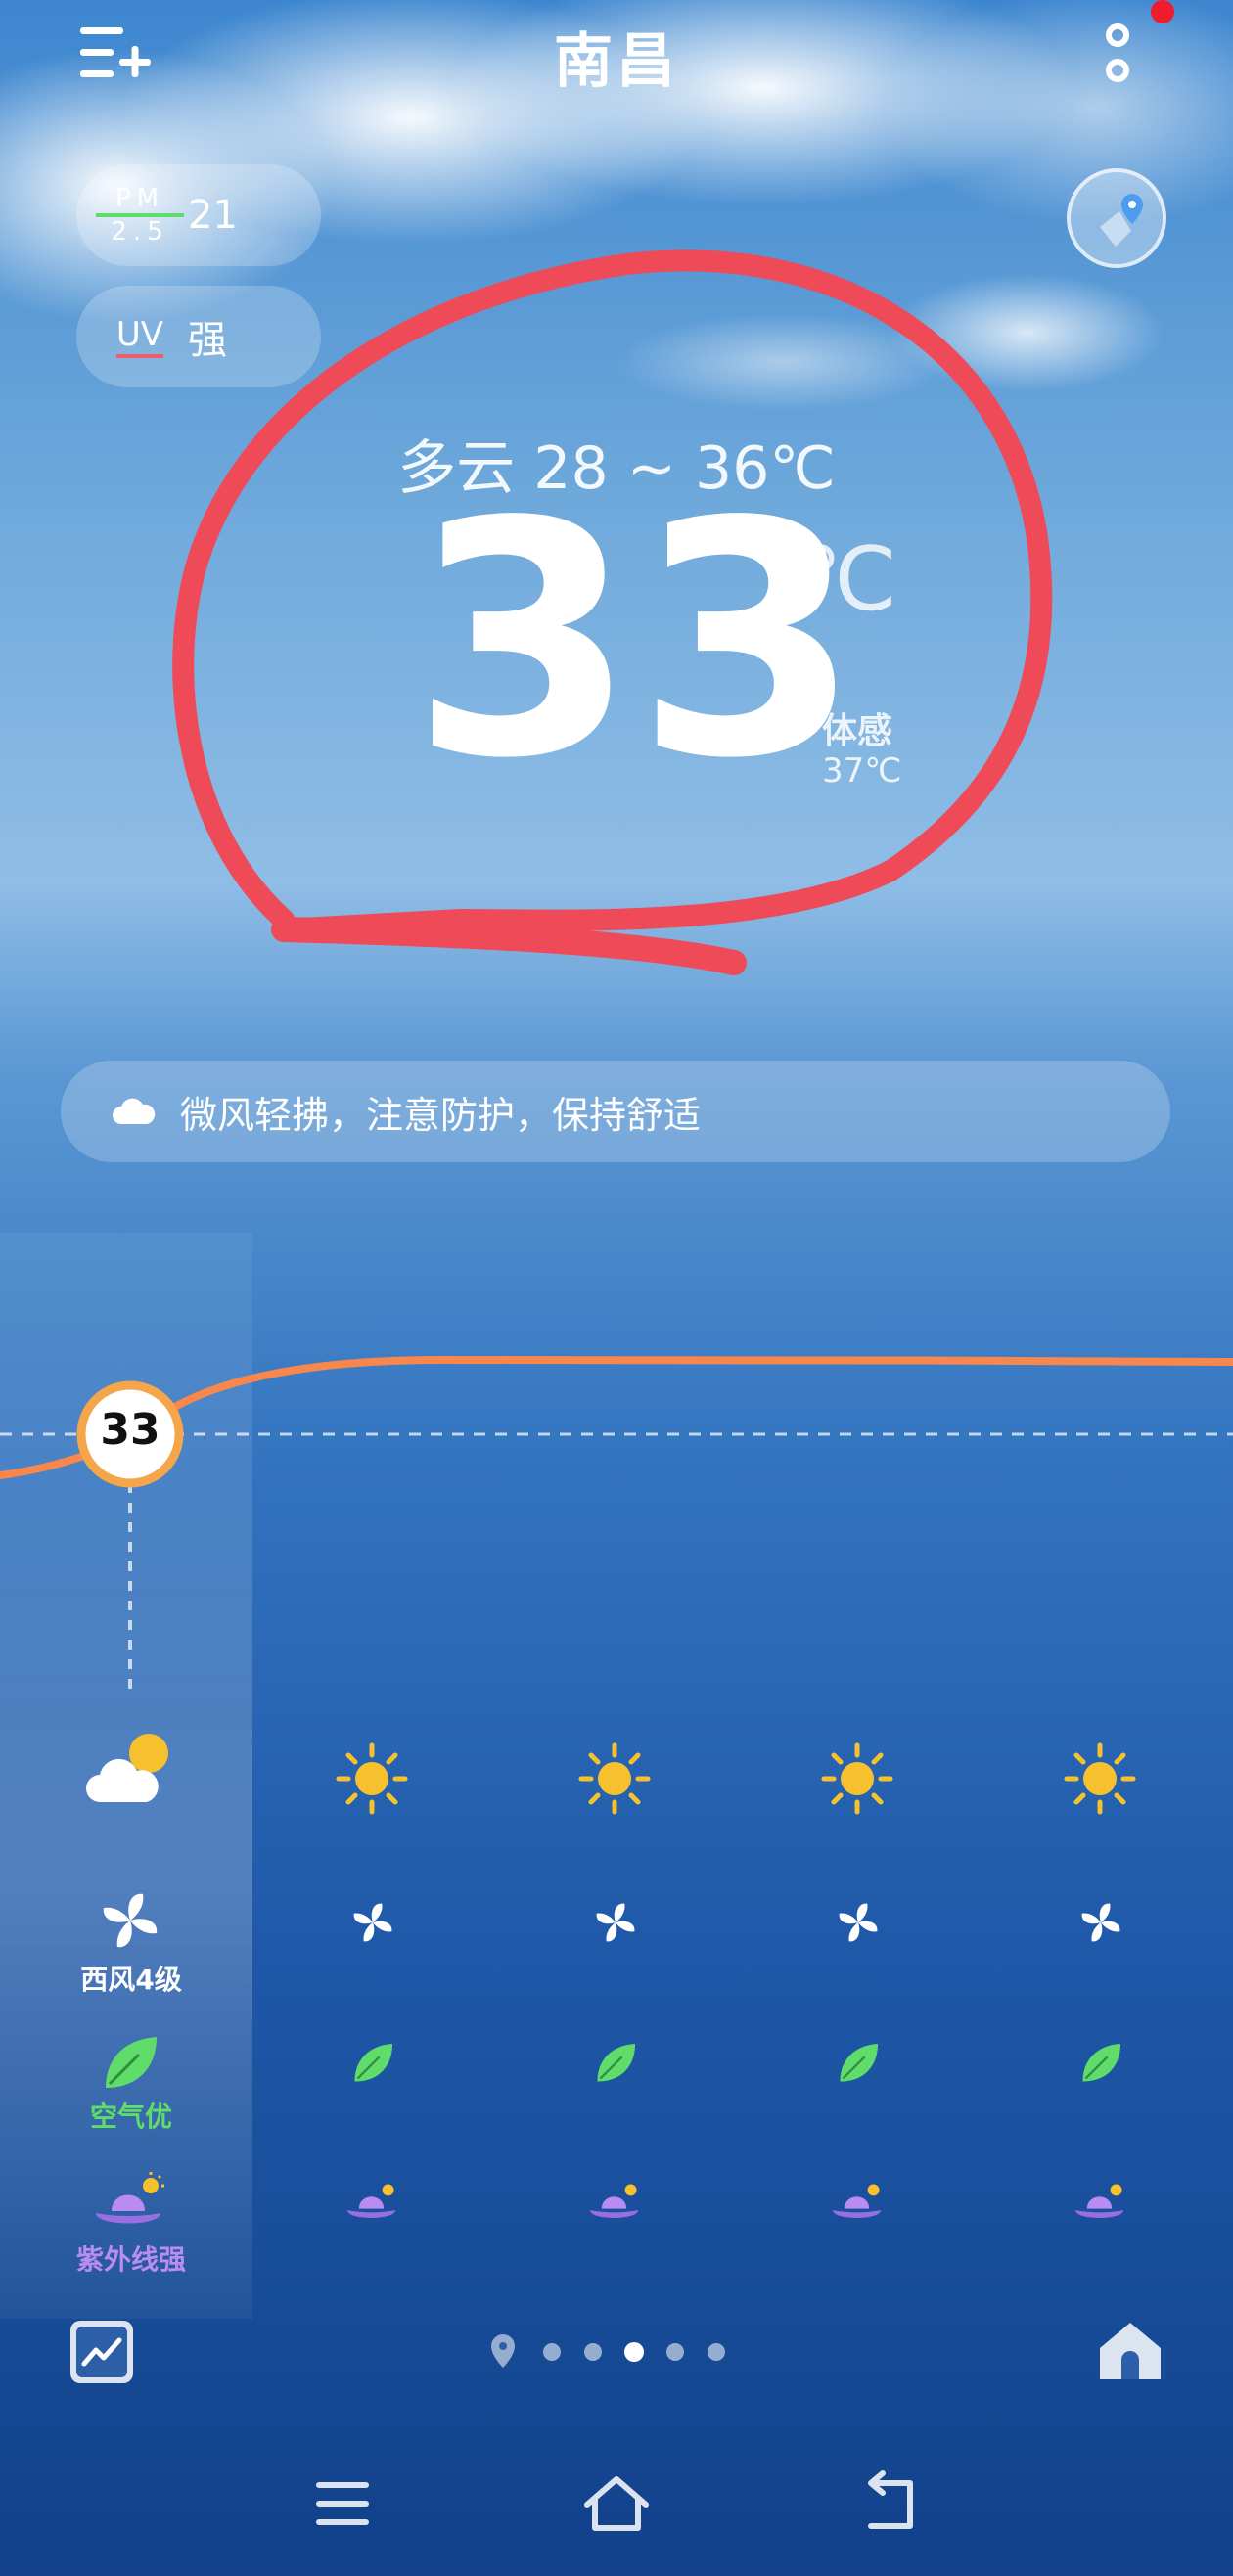  I want to click on city-title: 南昌, so click(616, 61).